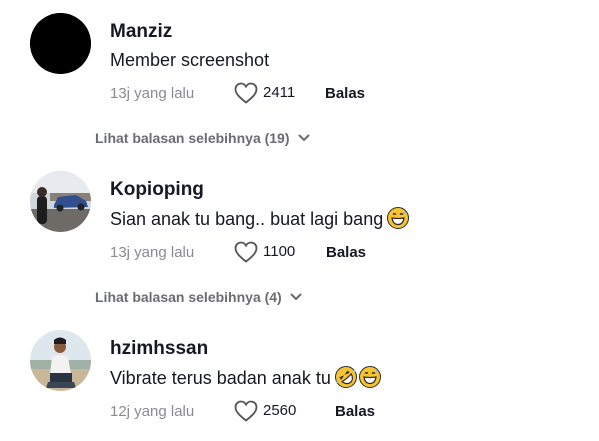  What do you see at coordinates (157, 190) in the screenshot?
I see `comment-username: Kopioping` at bounding box center [157, 190].